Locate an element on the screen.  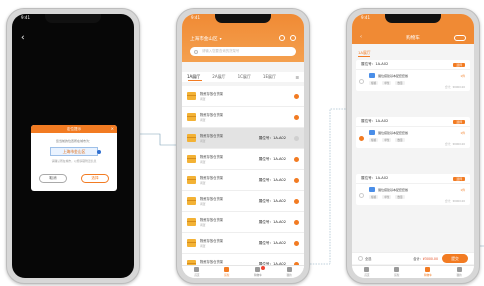
tab-hall-3: 1C展厅 is located at coordinates (244, 77).